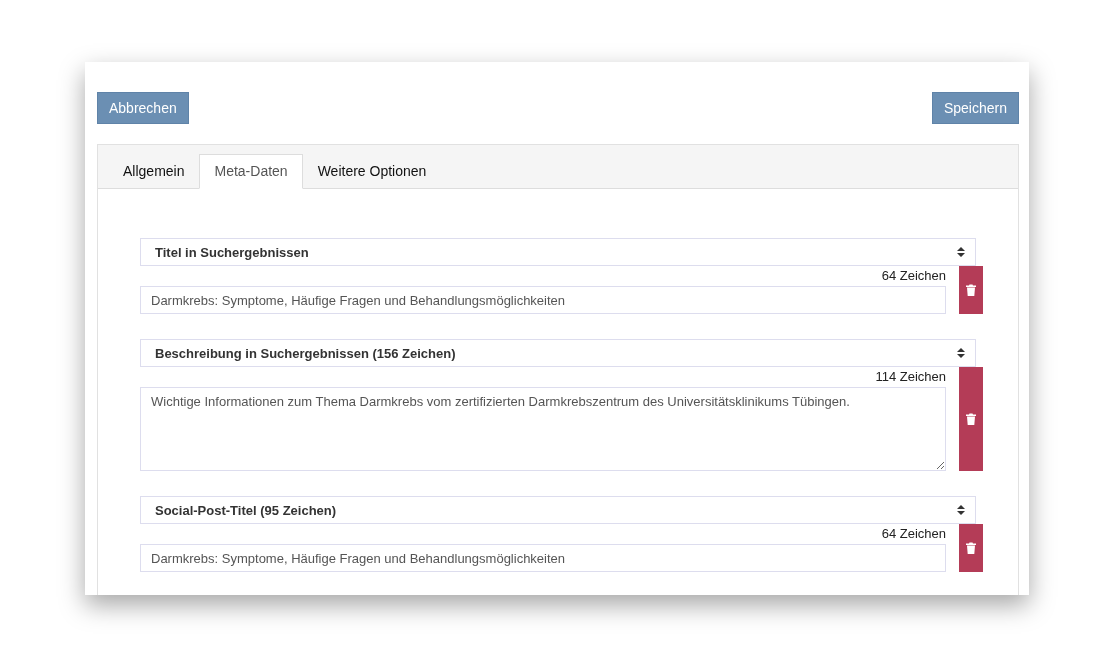 Image resolution: width=1119 pixels, height=650 pixels. What do you see at coordinates (372, 171) in the screenshot?
I see `tab: Weitere Optionen` at bounding box center [372, 171].